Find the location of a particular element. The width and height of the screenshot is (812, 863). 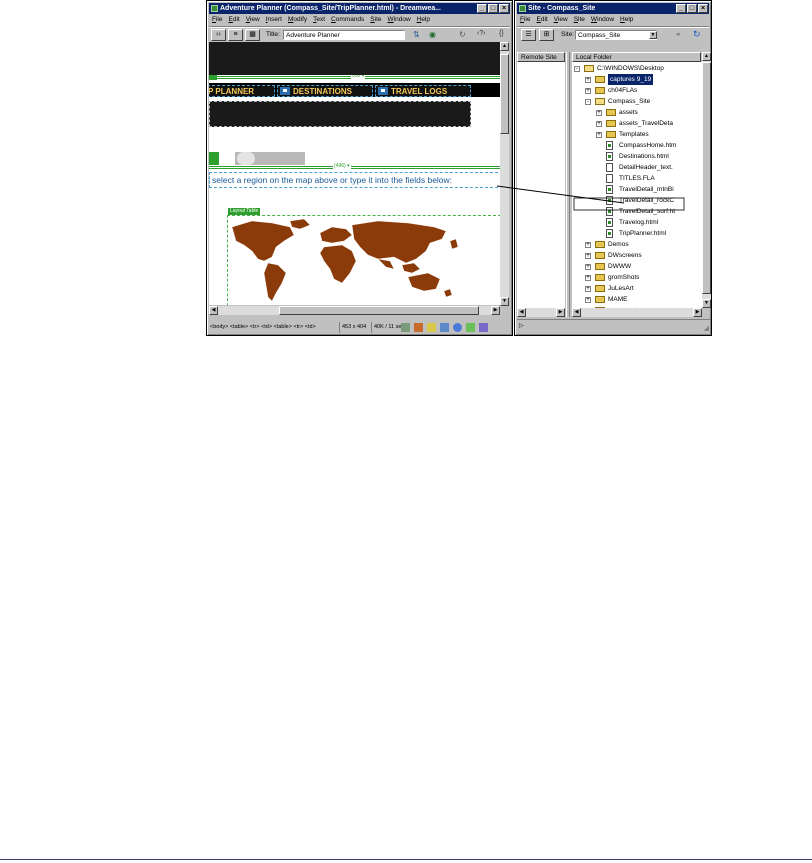

page-divider-line is located at coordinates (406, 859).